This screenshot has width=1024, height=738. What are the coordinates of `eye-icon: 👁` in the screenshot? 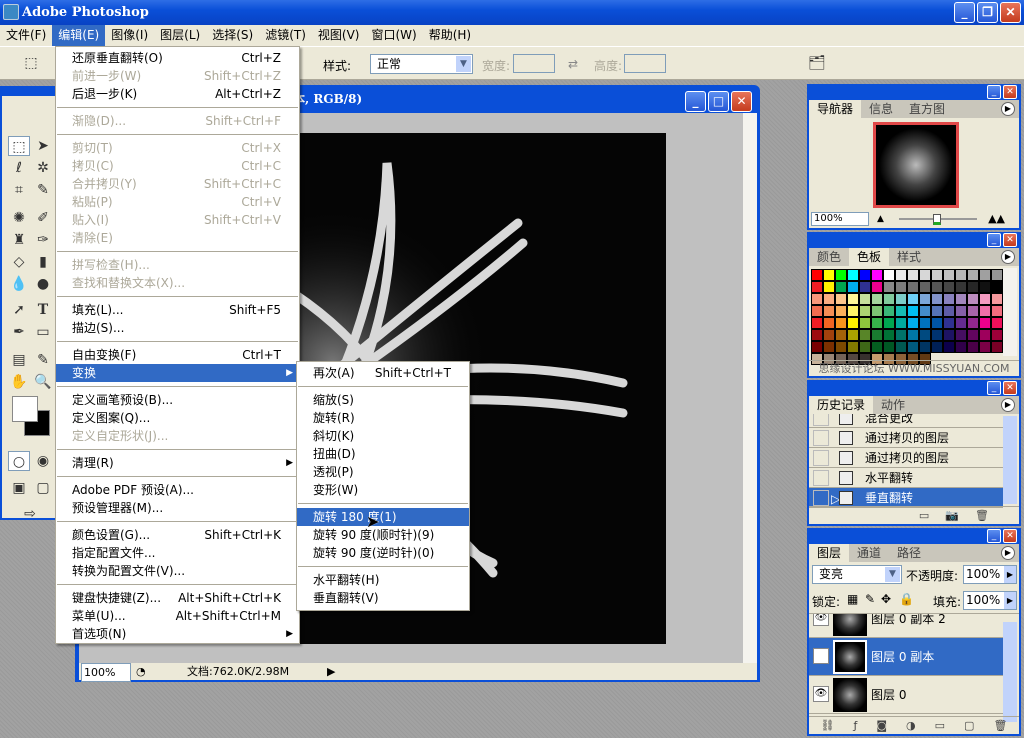 It's located at (821, 656).